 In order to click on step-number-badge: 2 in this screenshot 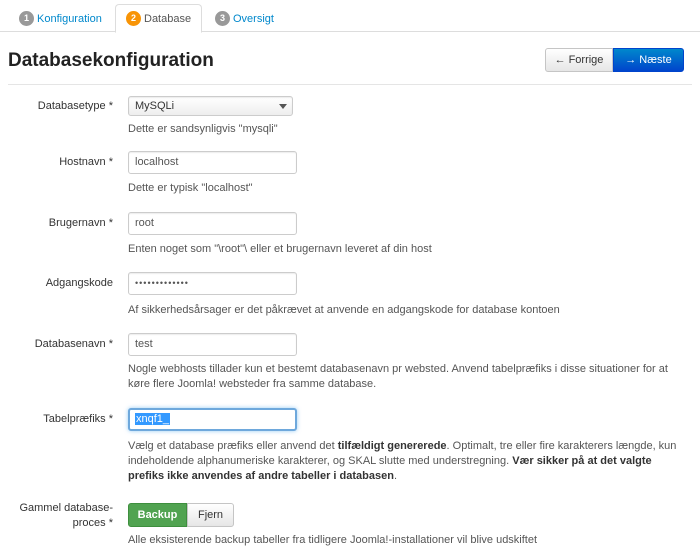, I will do `click(133, 18)`.